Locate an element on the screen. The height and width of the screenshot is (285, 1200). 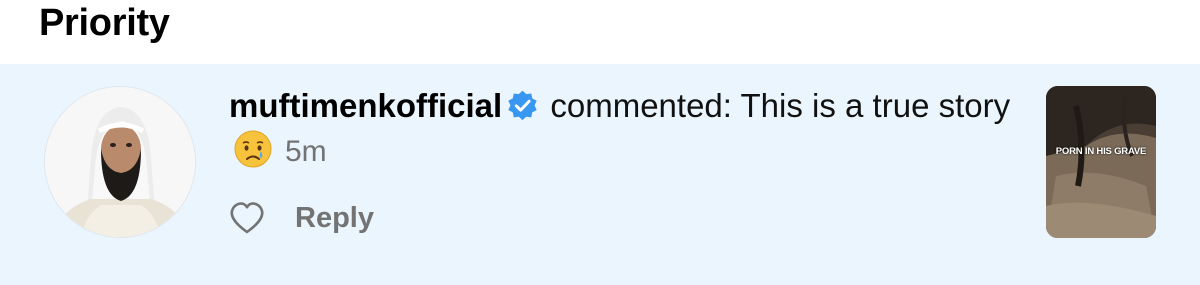
username: muftimenkofficial is located at coordinates (365, 105).